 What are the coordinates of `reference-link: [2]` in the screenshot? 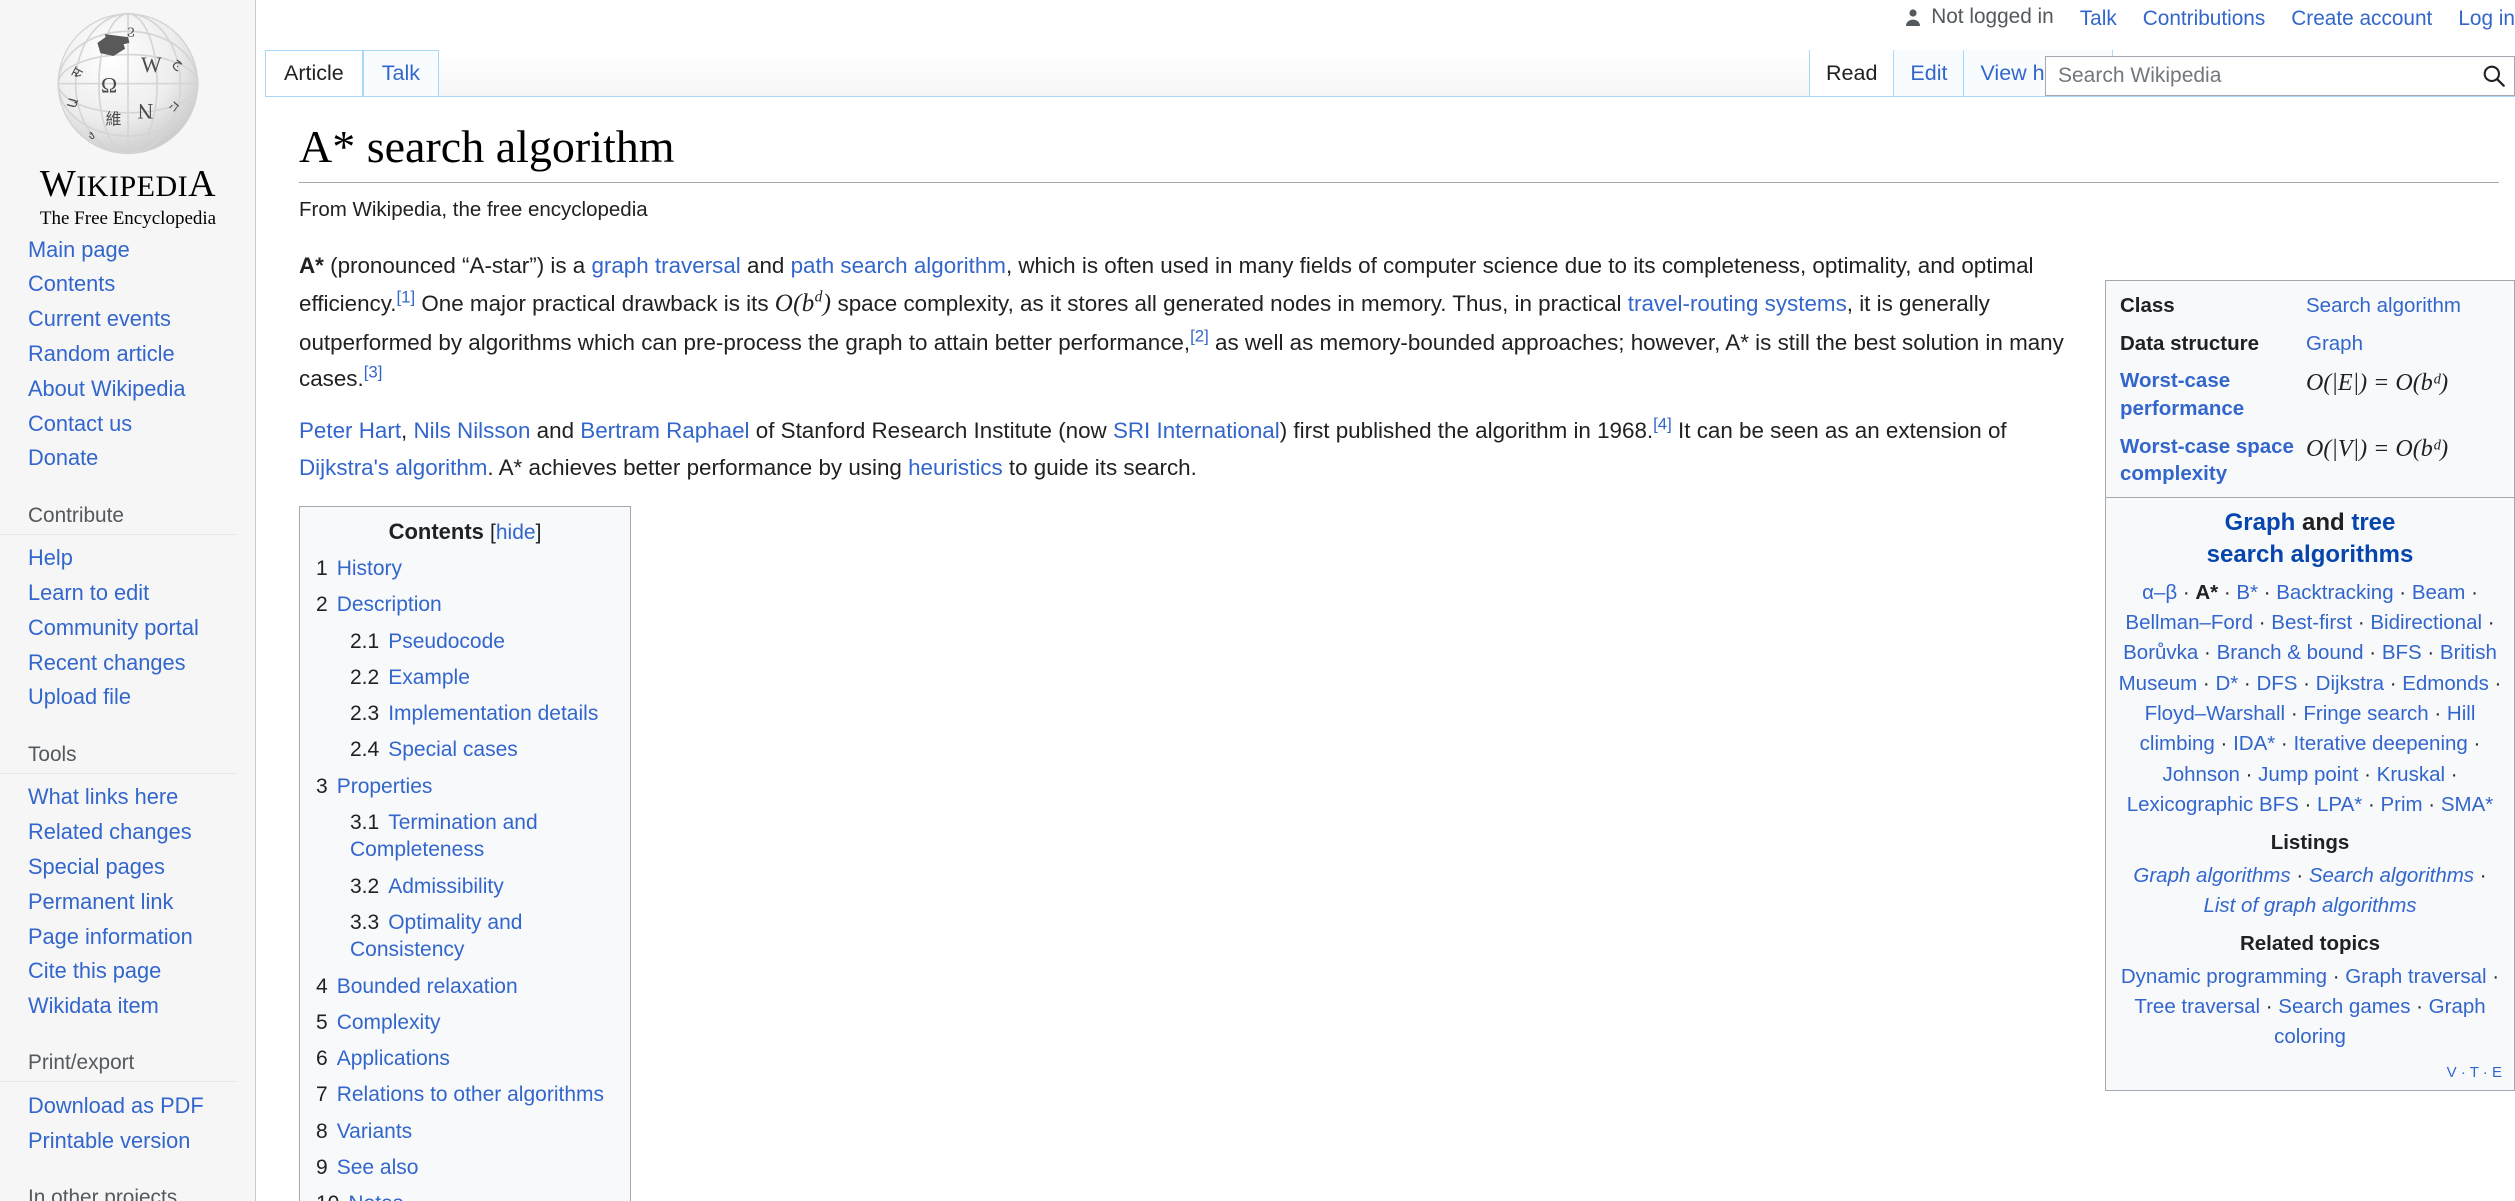 It's located at (1199, 335).